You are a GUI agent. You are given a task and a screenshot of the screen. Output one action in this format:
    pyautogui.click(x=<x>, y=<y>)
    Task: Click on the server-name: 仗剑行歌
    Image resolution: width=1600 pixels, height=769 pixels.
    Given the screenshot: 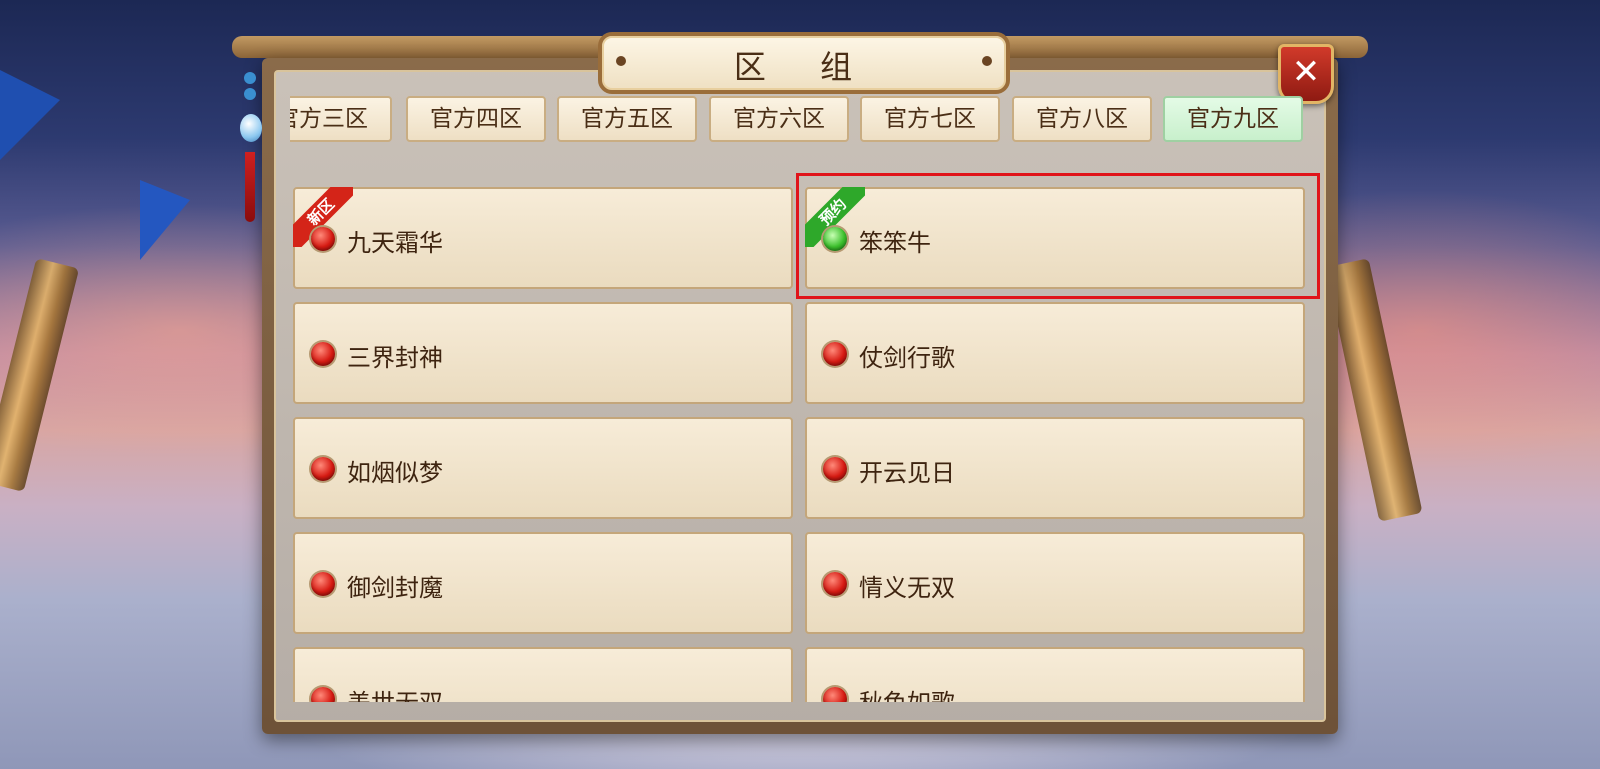 What is the action you would take?
    pyautogui.click(x=907, y=358)
    